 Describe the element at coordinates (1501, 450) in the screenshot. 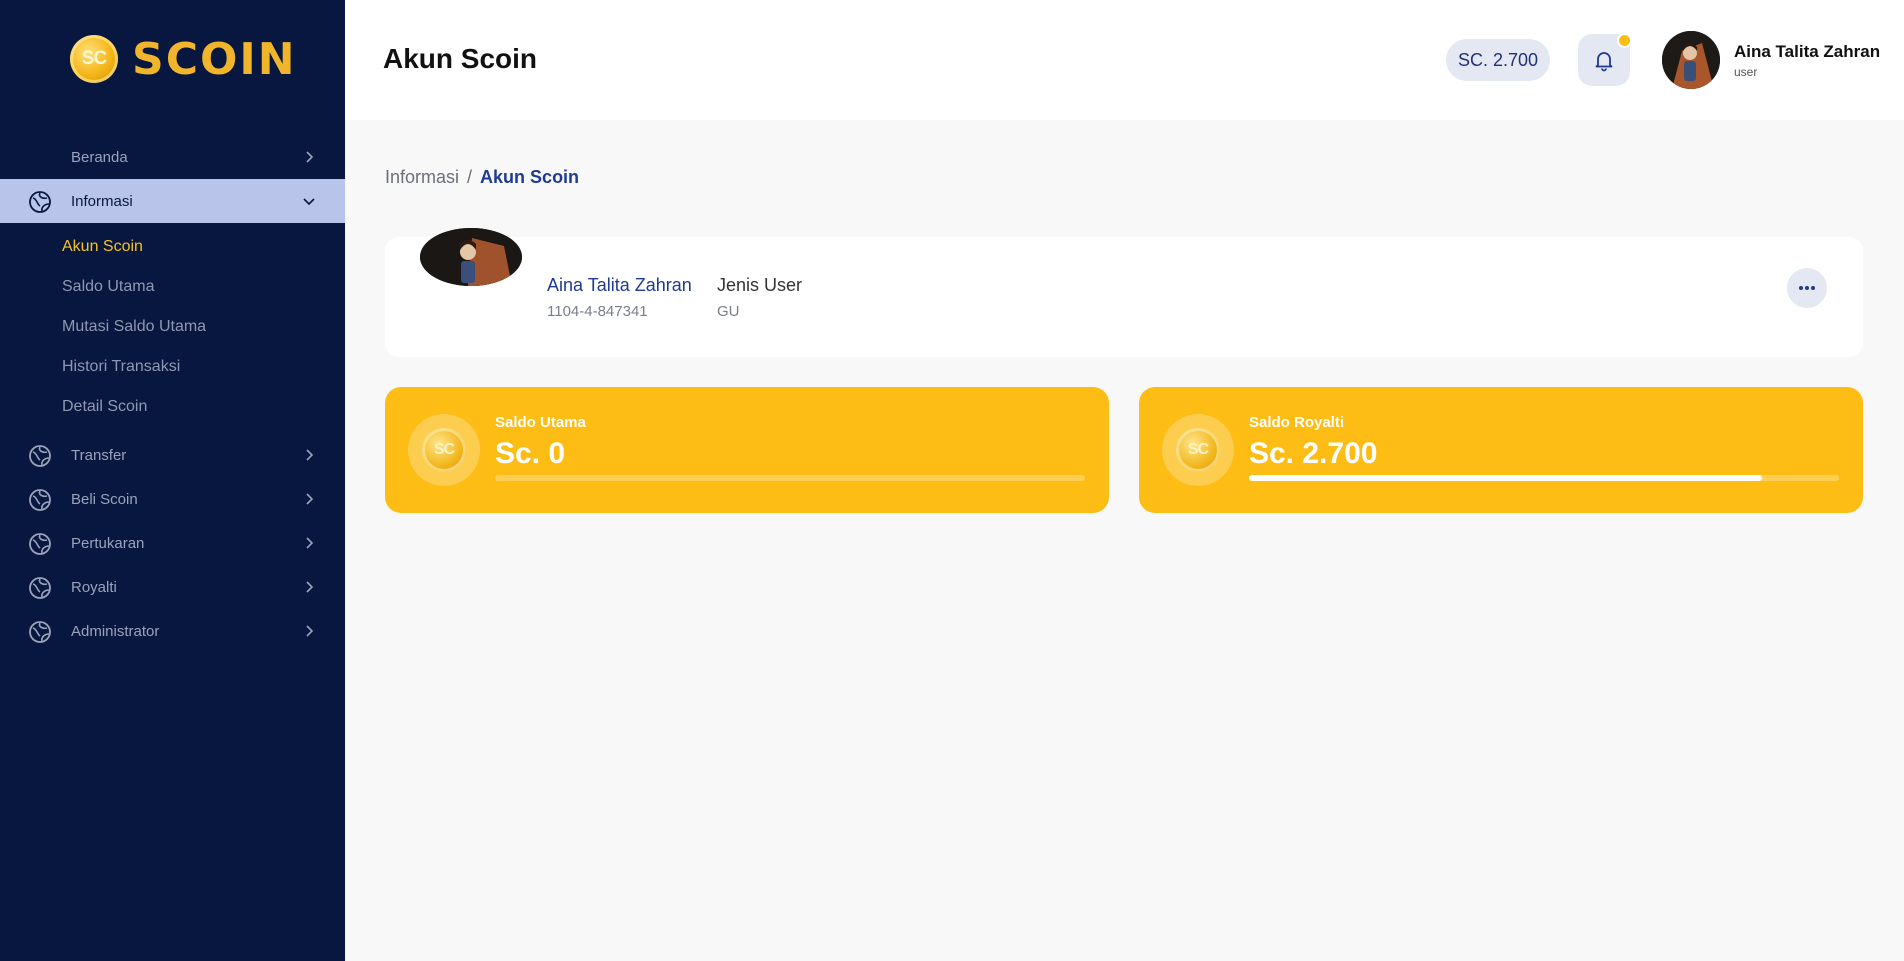

I see `balance-card-saldo-royalti: SC Saldo Royalti Sc. 2.700` at that location.